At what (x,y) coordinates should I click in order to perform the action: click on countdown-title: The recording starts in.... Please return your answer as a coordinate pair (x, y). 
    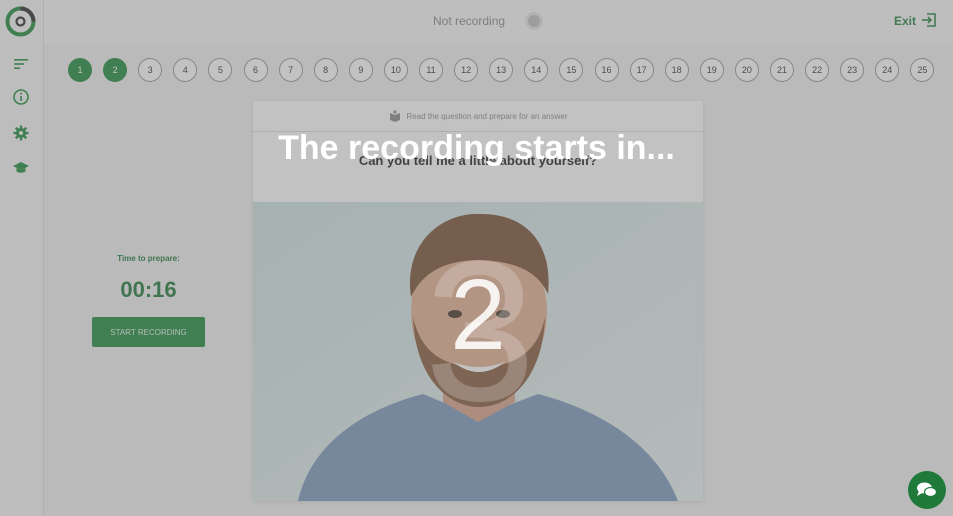
    Looking at the image, I should click on (476, 148).